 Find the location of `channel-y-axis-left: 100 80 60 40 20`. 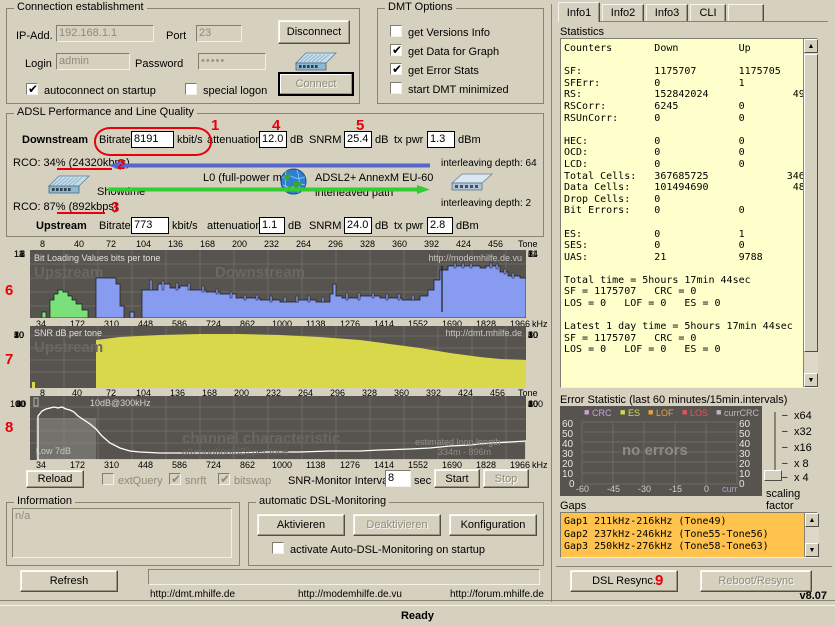

channel-y-axis-left: 100 80 60 40 20 is located at coordinates (18, 404).